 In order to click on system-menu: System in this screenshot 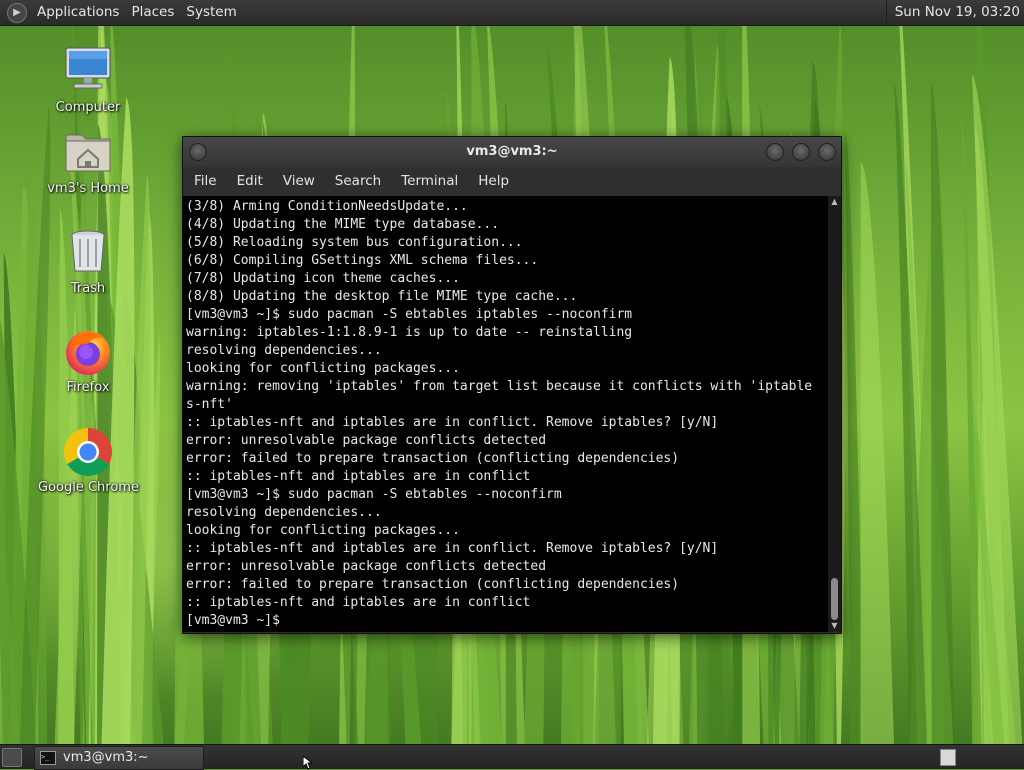, I will do `click(211, 12)`.